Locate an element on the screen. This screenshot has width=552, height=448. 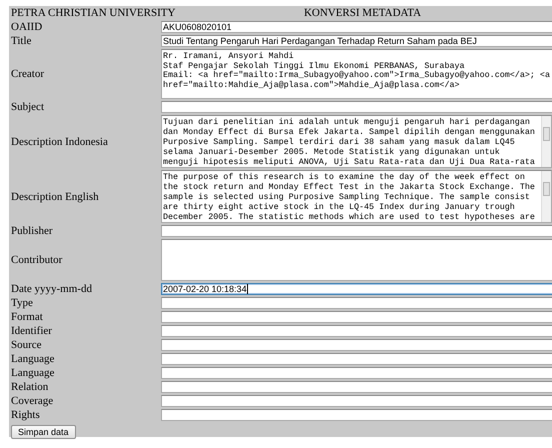
field-label: Contributor is located at coordinates (37, 260).